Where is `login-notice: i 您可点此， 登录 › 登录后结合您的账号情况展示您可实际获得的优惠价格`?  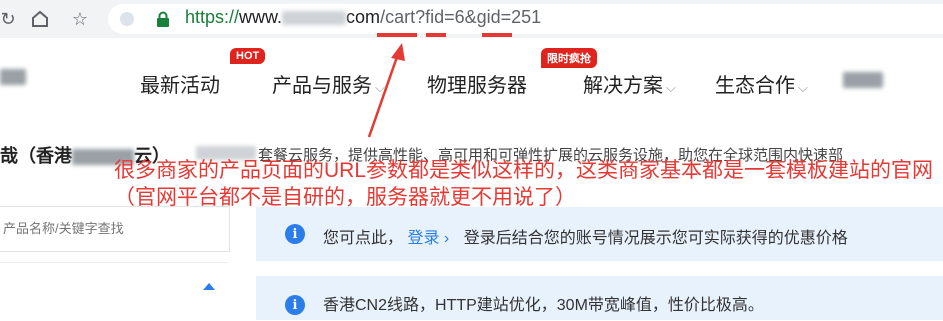 login-notice: i 您可点此， 登录 › 登录后结合您的账号情况展示您可实际获得的优惠价格 is located at coordinates (599, 234).